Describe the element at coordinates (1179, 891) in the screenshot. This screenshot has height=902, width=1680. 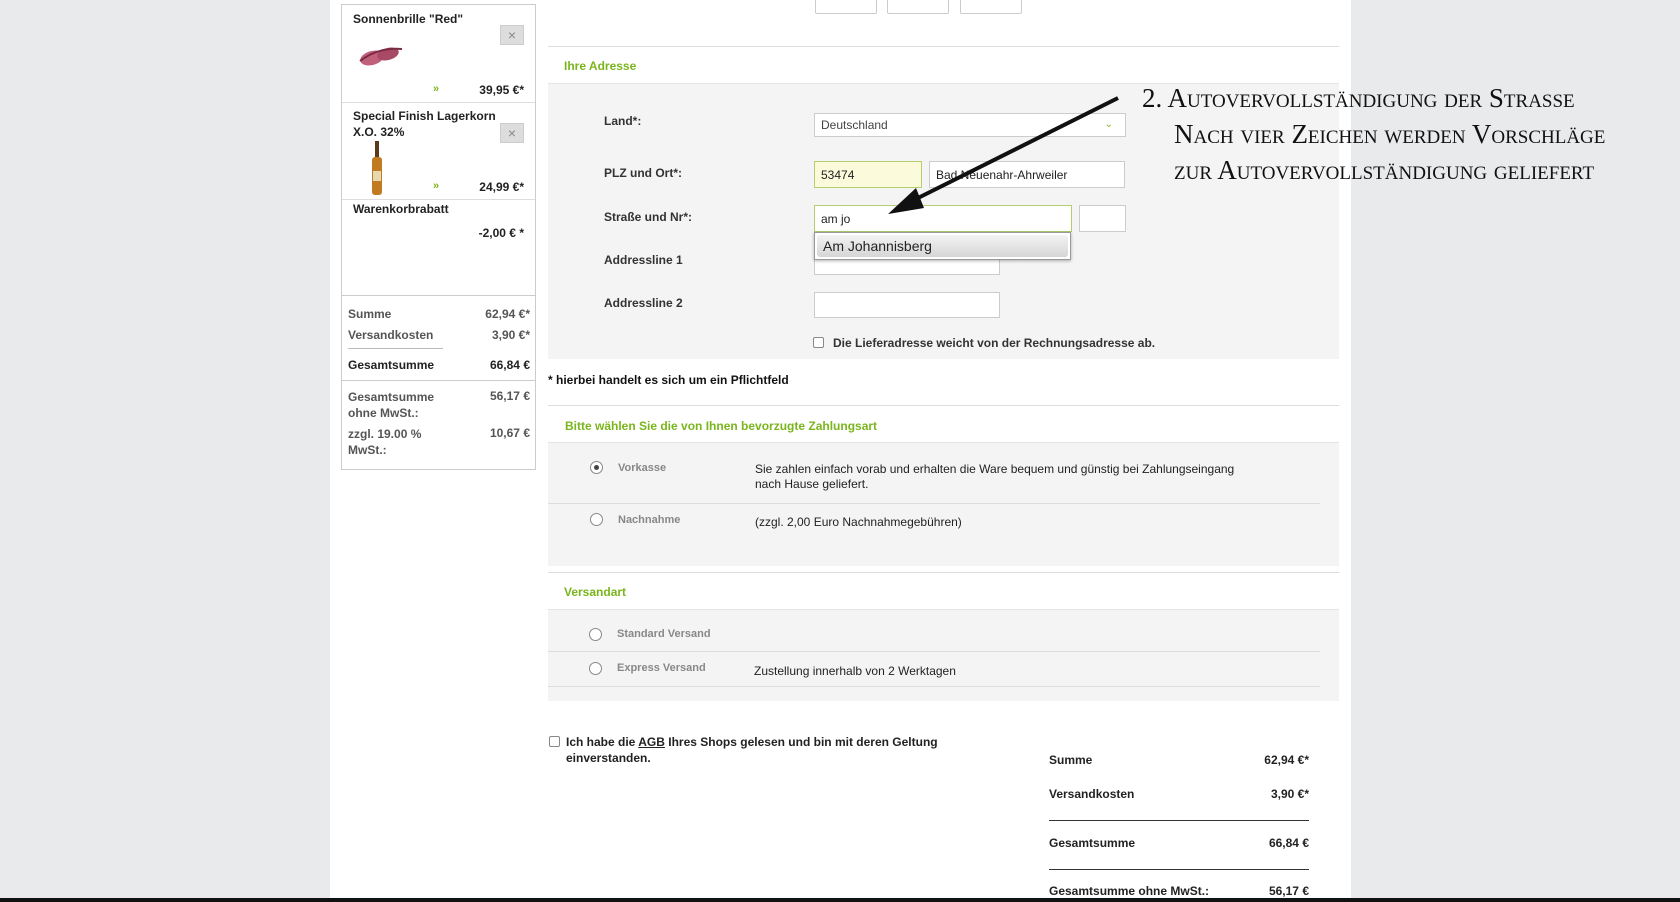
I see `total-net-row: Gesamtsumme ohne MwSt.: 56,17 €` at that location.